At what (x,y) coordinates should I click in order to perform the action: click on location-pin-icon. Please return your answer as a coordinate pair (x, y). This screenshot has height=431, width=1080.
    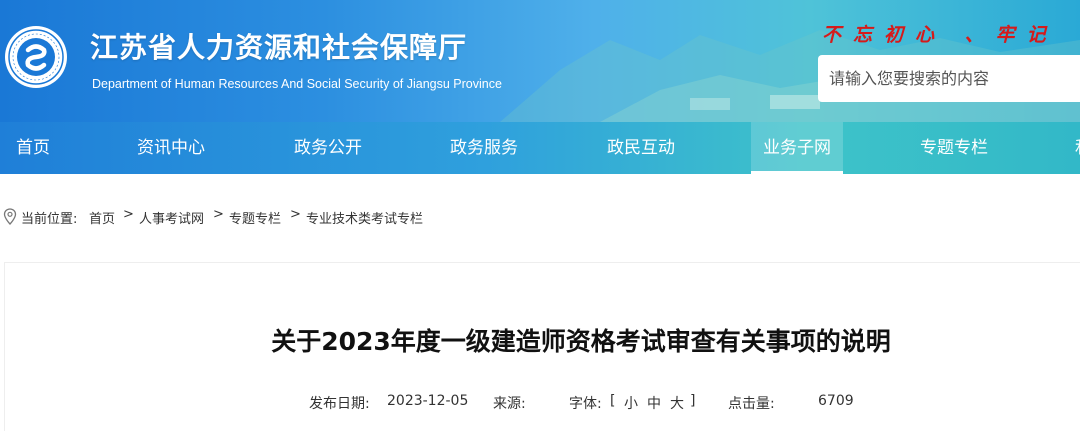
    Looking at the image, I should click on (10, 216).